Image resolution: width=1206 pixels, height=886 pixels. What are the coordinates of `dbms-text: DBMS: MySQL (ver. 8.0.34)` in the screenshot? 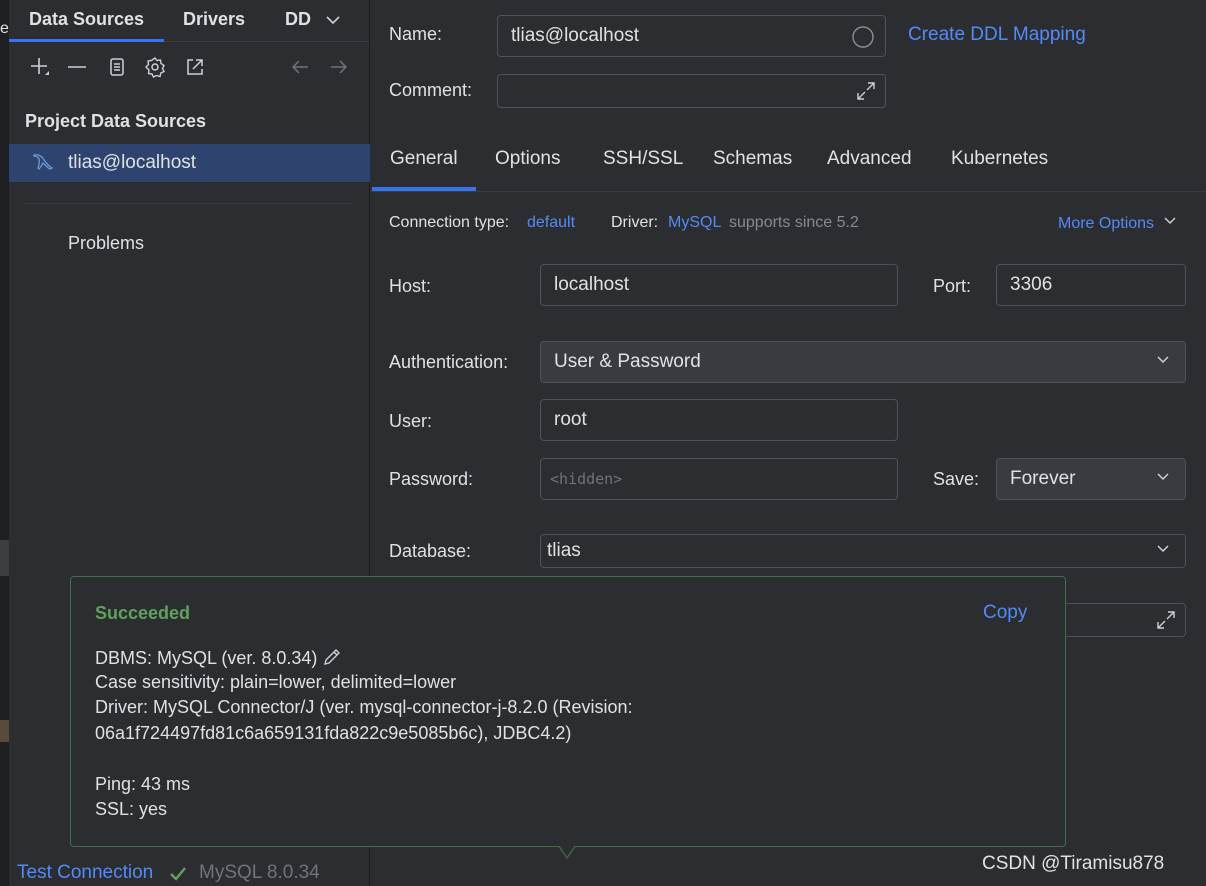 It's located at (206, 658).